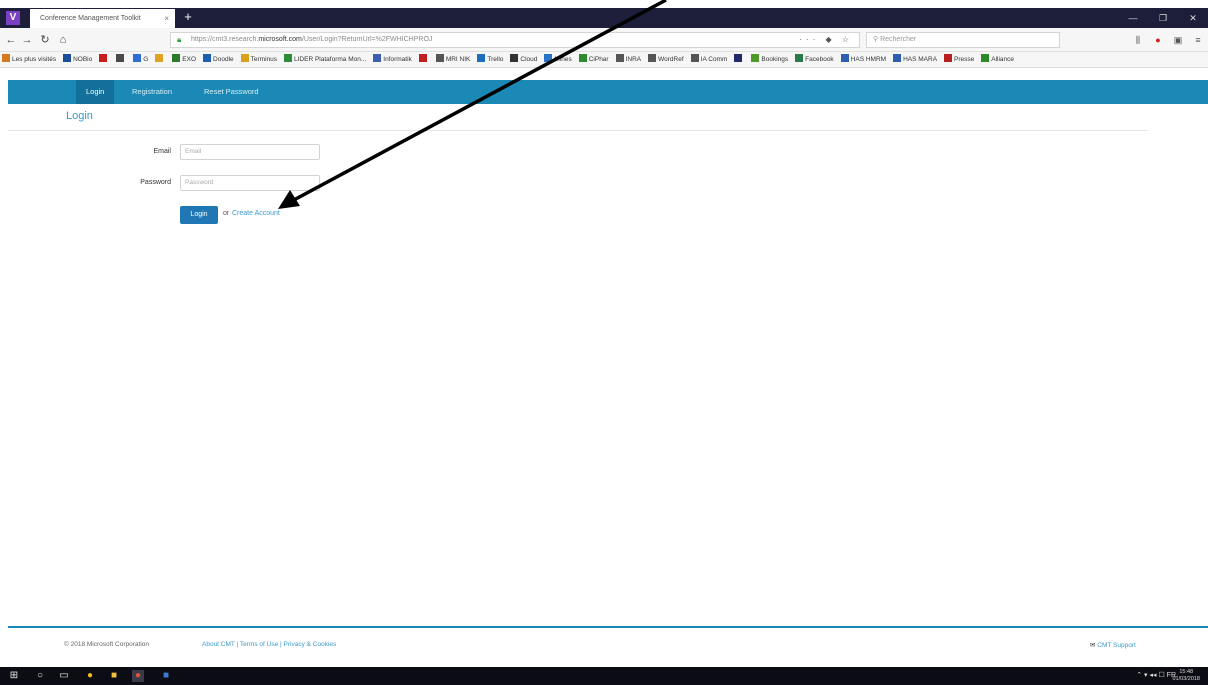 The width and height of the screenshot is (1208, 685). What do you see at coordinates (598, 59) in the screenshot?
I see `bookmark-label: CiPhar` at bounding box center [598, 59].